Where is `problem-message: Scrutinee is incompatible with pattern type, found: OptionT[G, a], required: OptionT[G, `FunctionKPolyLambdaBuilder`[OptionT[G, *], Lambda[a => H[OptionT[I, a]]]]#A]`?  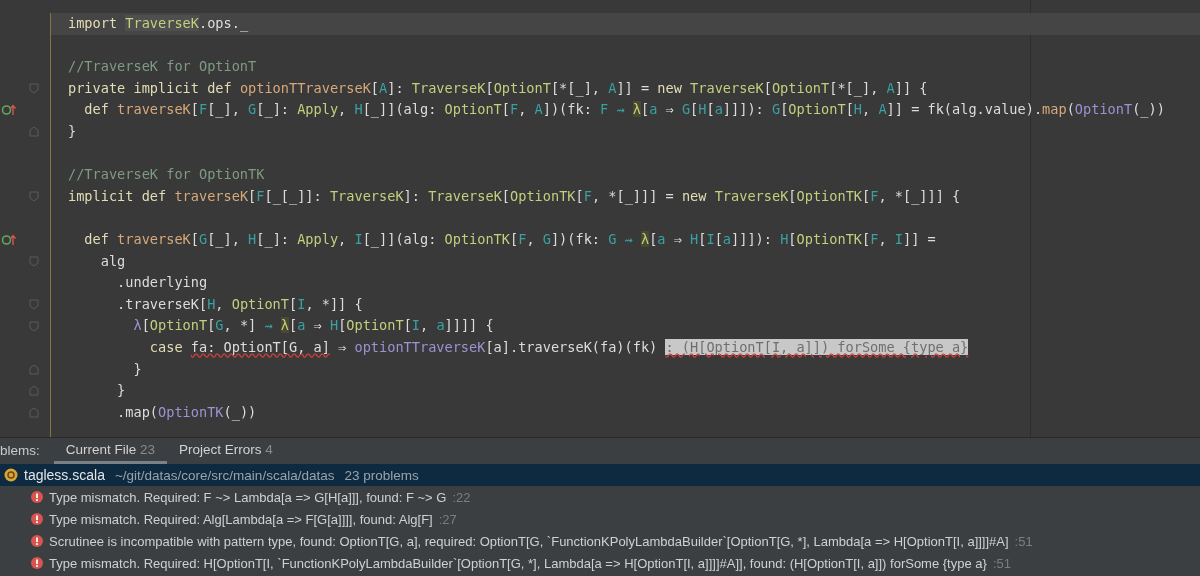
problem-message: Scrutinee is incompatible with pattern type, found: OptionT[G, a], required: OptionT[G, `FunctionKPolyLambdaBuilder`[OptionT[G, *], Lambda[a => H[OptionT[I, a]]]]#A] is located at coordinates (529, 541).